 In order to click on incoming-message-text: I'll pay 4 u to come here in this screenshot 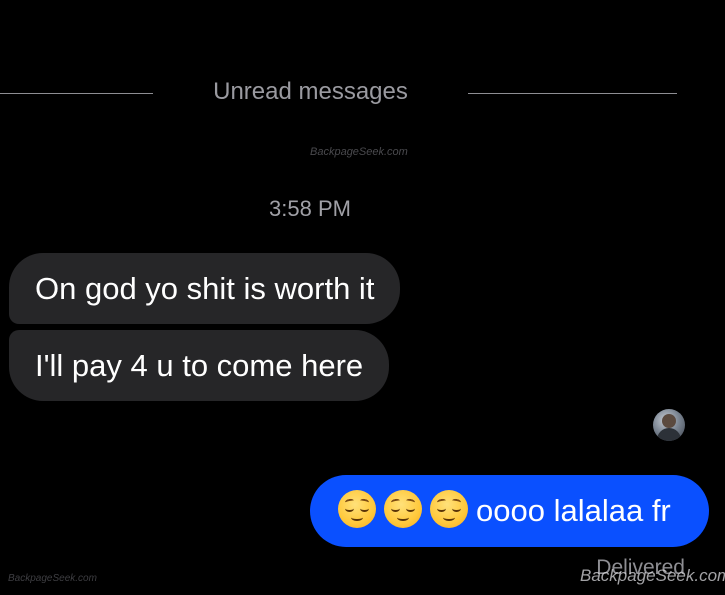, I will do `click(199, 365)`.